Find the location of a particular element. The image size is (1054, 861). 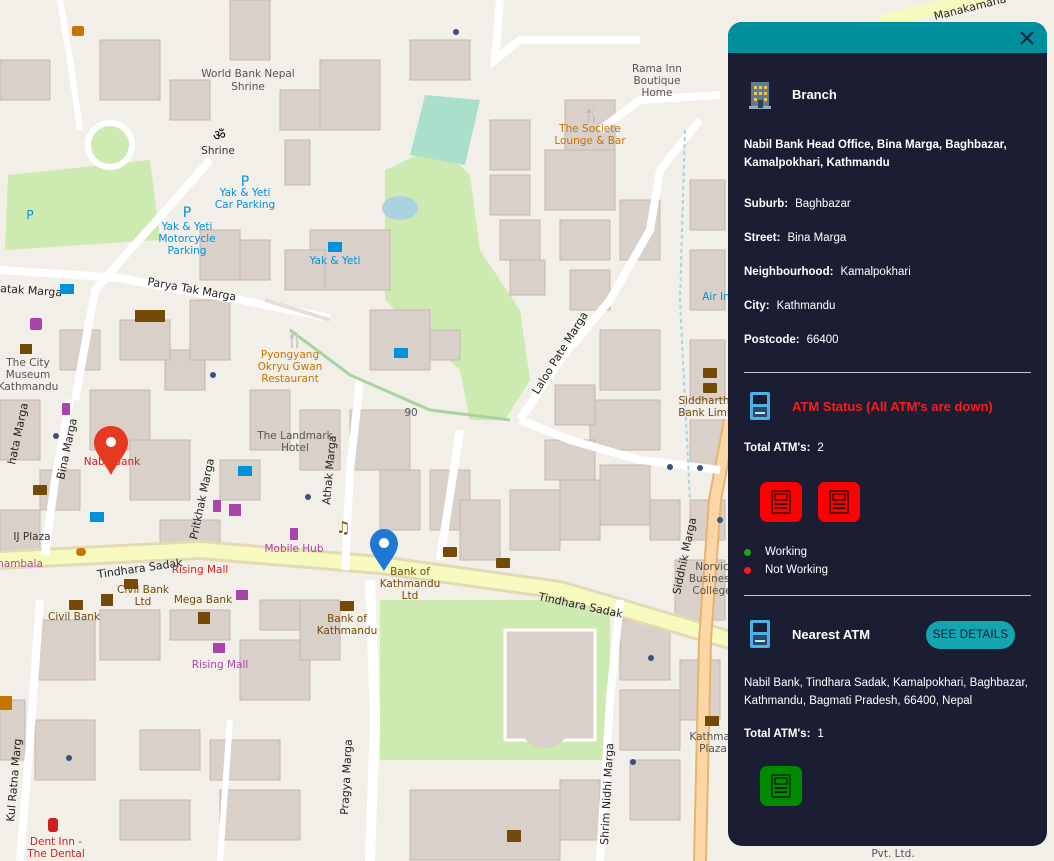

nearest-atm-header: Nearest ATM is located at coordinates (807, 634).